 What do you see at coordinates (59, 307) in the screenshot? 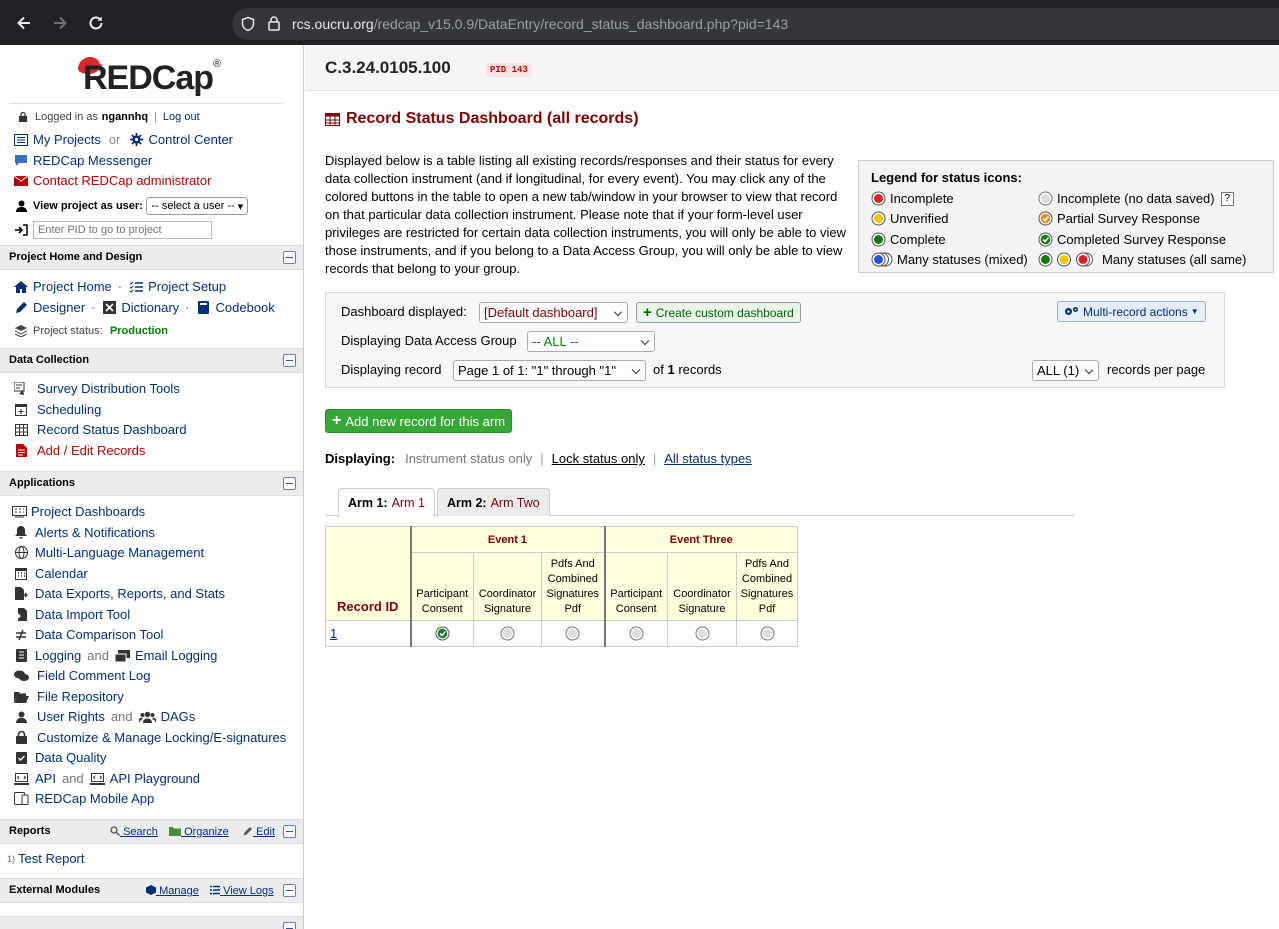
I see `designer-link: Designer` at bounding box center [59, 307].